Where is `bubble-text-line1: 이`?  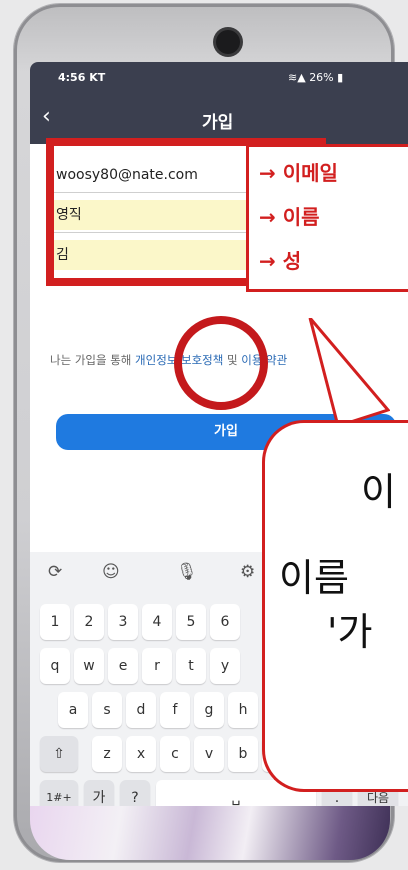 bubble-text-line1: 이 is located at coordinates (378, 492).